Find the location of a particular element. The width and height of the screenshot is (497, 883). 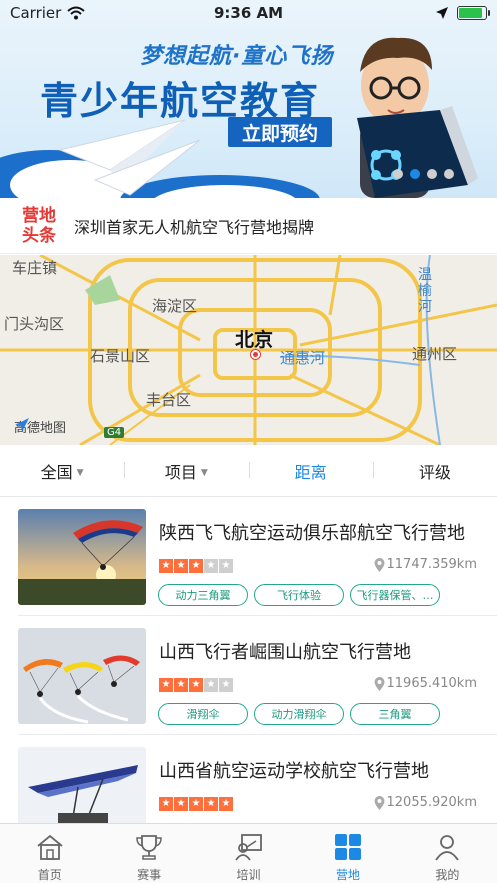

status-bar: Carrier 9:36 AM is located at coordinates (248, 13).